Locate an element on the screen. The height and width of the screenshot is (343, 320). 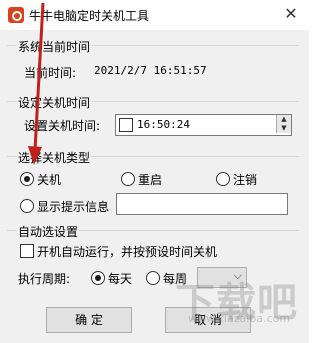
shutdown-time-enable-checkbox is located at coordinates (126, 125).